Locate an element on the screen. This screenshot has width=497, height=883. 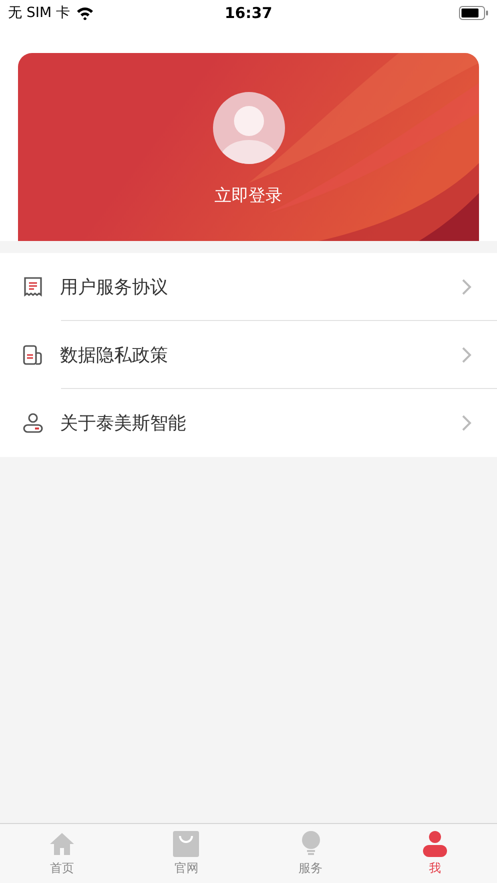
tab-item: 我 is located at coordinates (434, 853).